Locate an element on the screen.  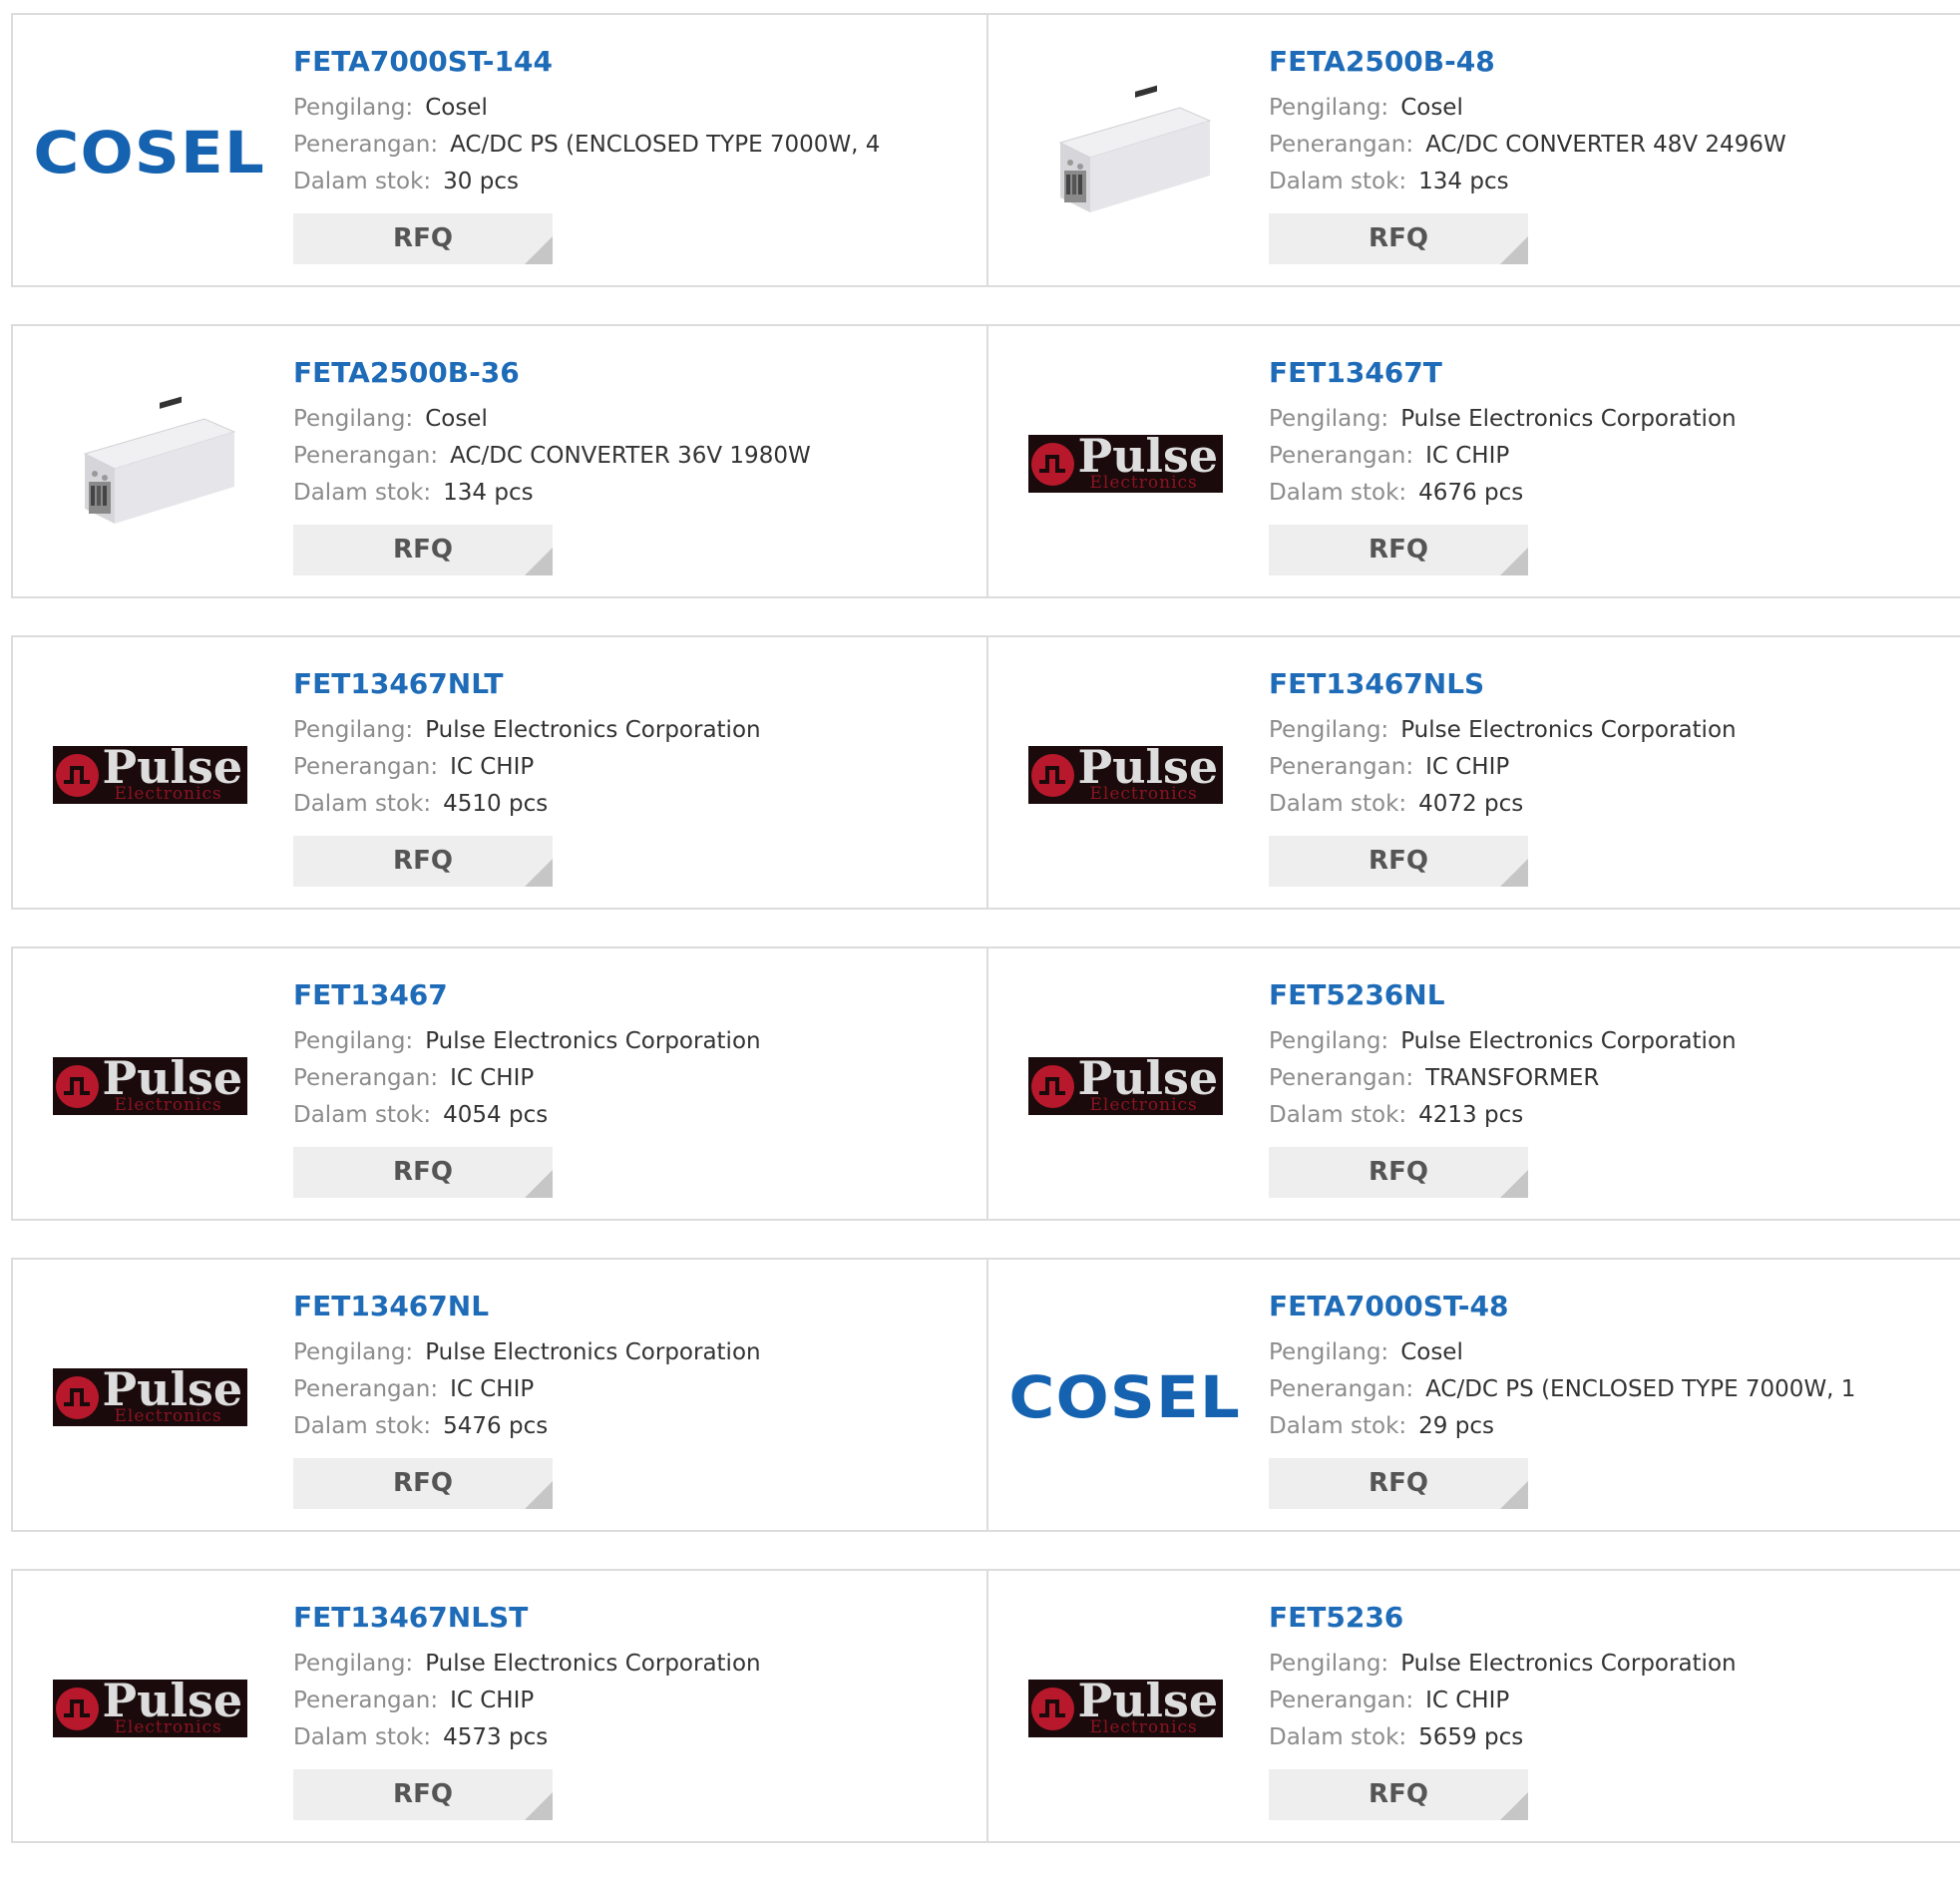
description-value: AC/DC PS (ENCLOSED TYPE 7000W, 1 is located at coordinates (1641, 1389).